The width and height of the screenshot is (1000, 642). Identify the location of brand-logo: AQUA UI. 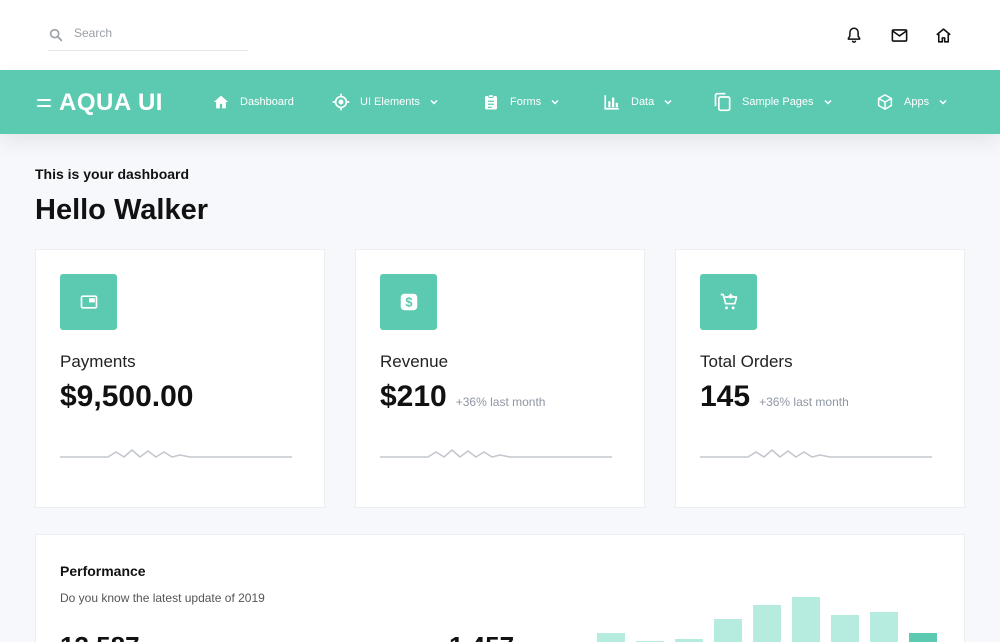
(100, 103).